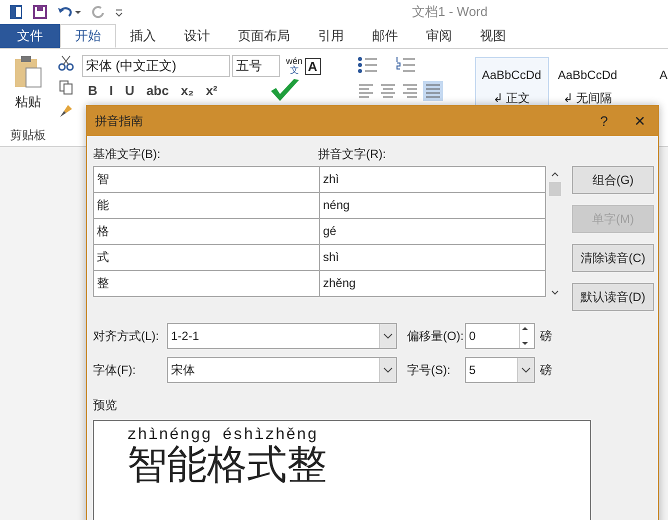 The image size is (668, 520). I want to click on field-label: 对齐方式(L):, so click(126, 336).